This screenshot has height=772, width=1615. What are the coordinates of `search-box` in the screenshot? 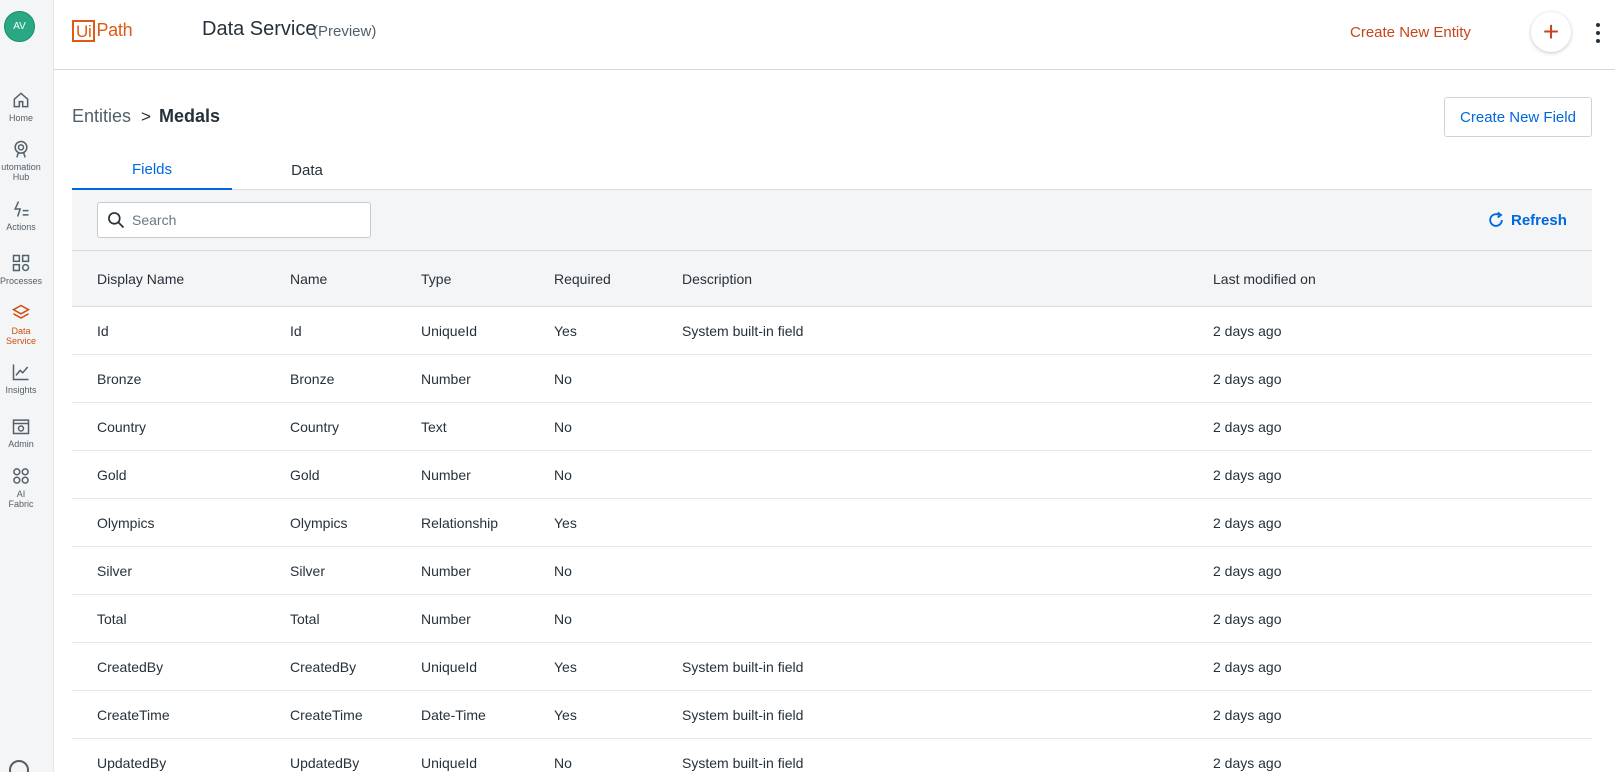 It's located at (234, 220).